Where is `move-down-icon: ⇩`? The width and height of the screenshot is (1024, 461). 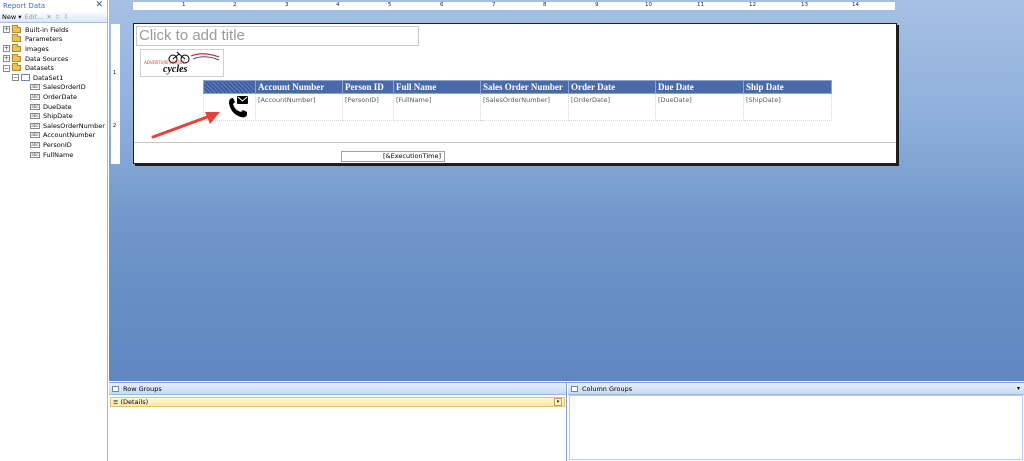
move-down-icon: ⇩ is located at coordinates (65, 17).